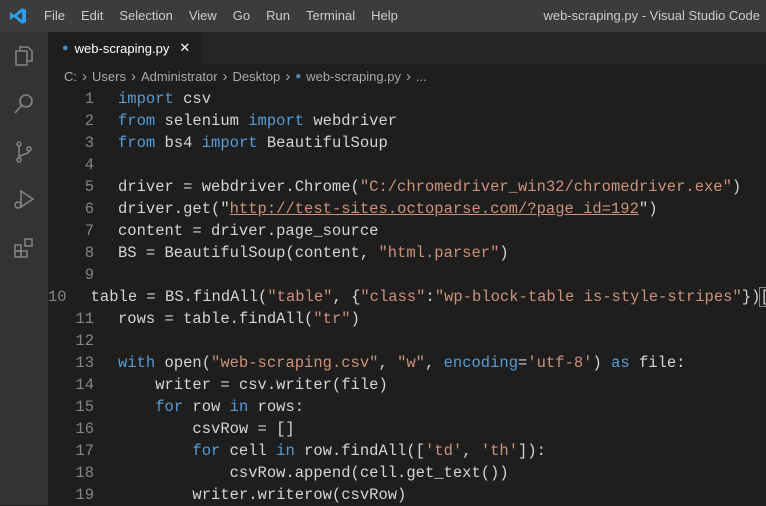  Describe the element at coordinates (24, 152) in the screenshot. I see `source-control-icon` at that location.